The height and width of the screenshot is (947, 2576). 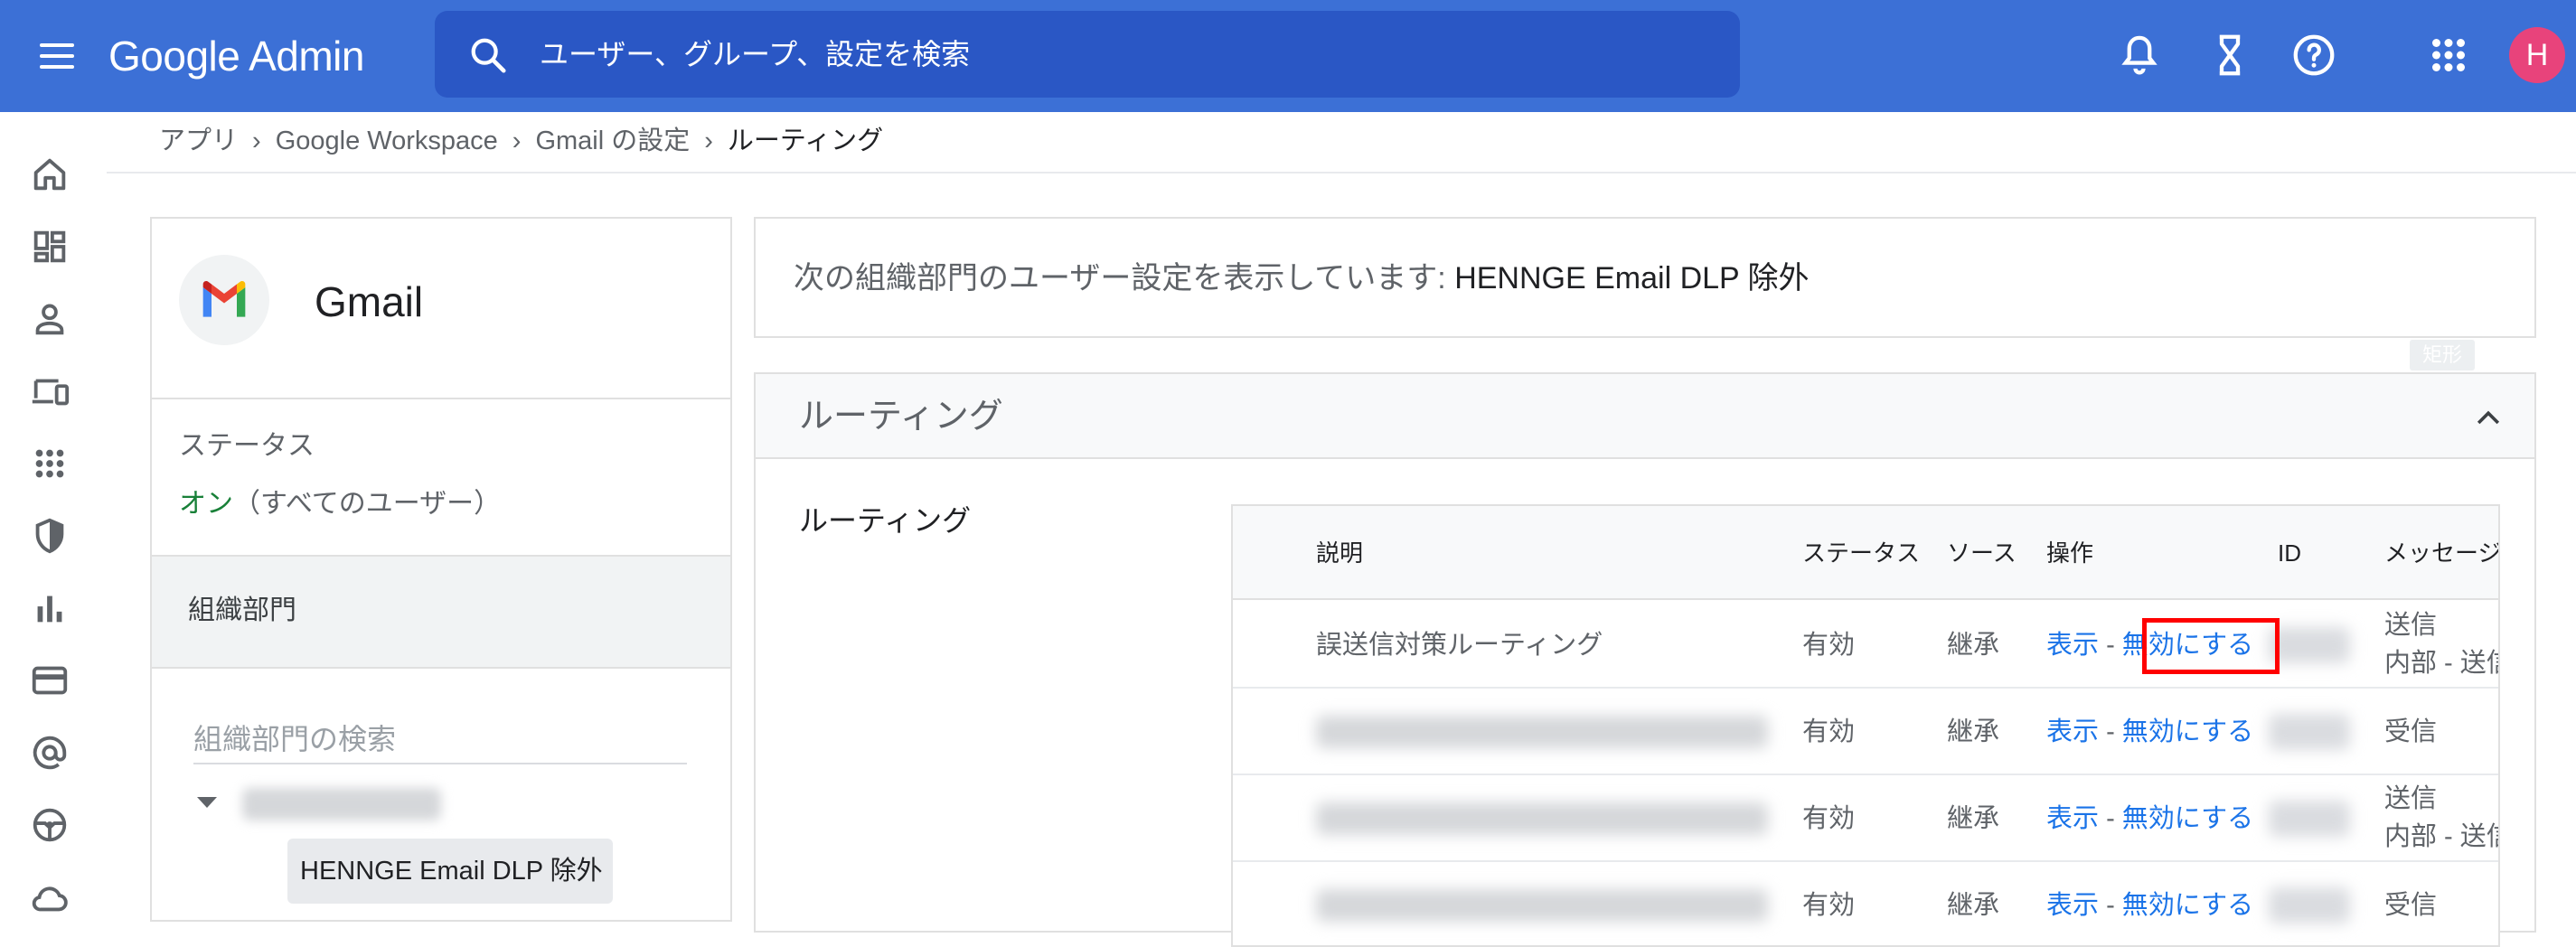 What do you see at coordinates (295, 739) in the screenshot?
I see `org-unit-search-placeholder: 組織部門の検索` at bounding box center [295, 739].